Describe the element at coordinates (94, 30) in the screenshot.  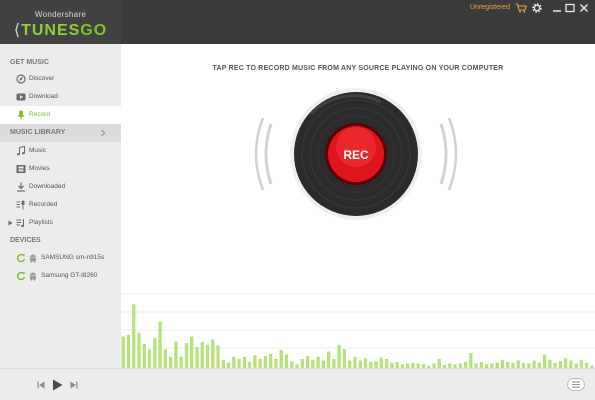
I see `logo-product-suffix: GO` at that location.